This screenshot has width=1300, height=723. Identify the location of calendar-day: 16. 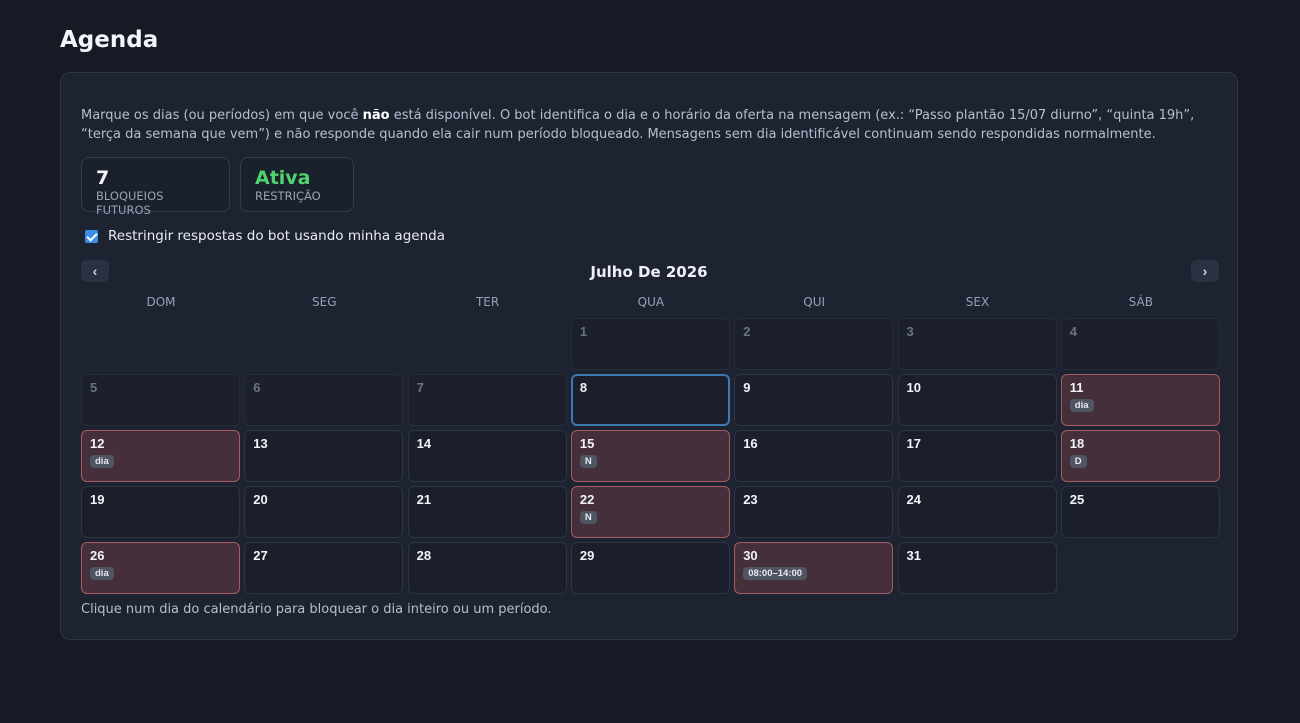
(814, 456).